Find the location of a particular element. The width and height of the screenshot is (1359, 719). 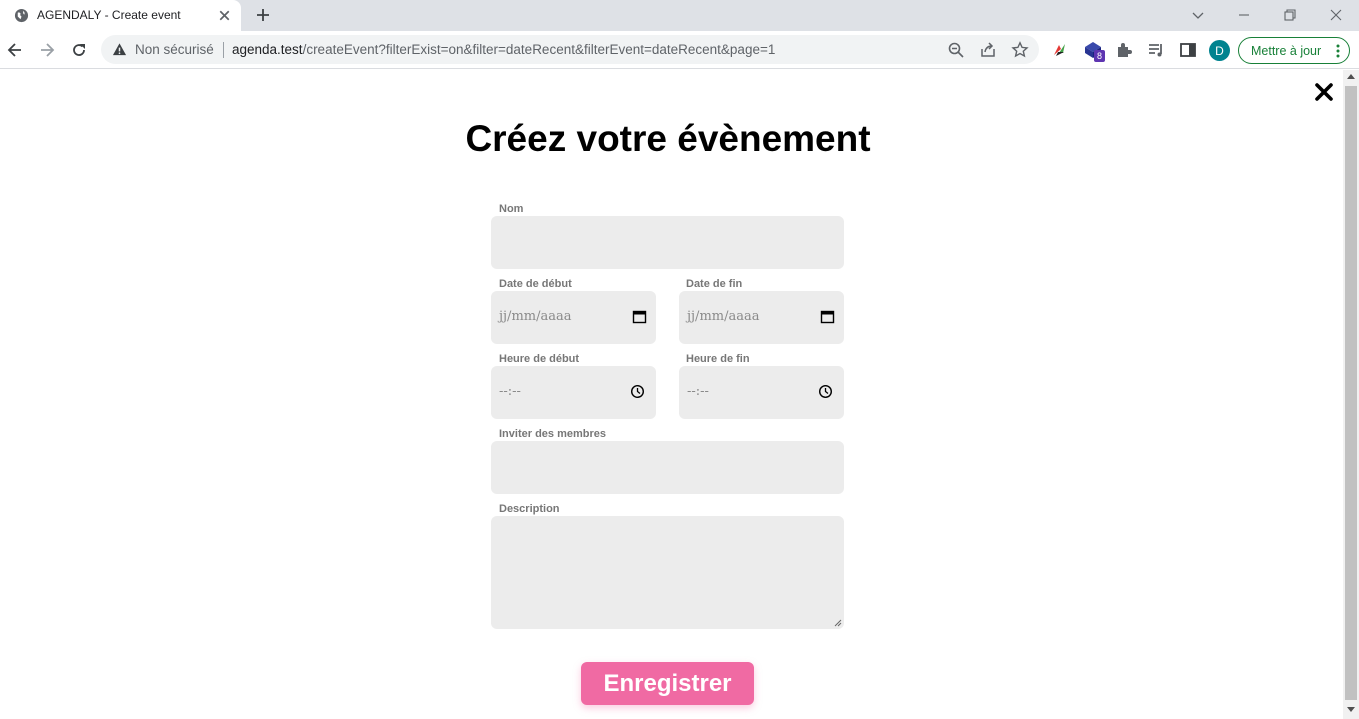

start-time-placeholder: --:-- is located at coordinates (510, 391).